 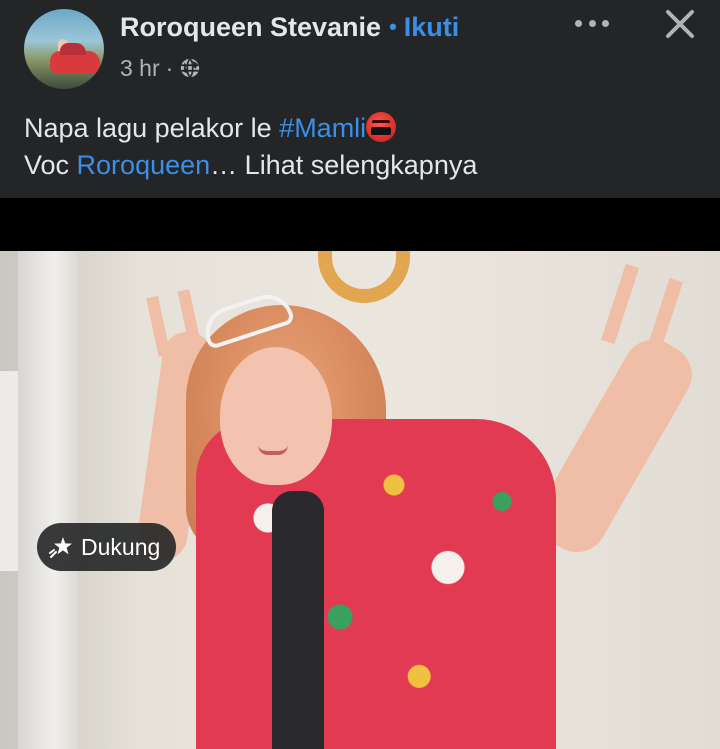 What do you see at coordinates (190, 68) in the screenshot?
I see `globe-icon` at bounding box center [190, 68].